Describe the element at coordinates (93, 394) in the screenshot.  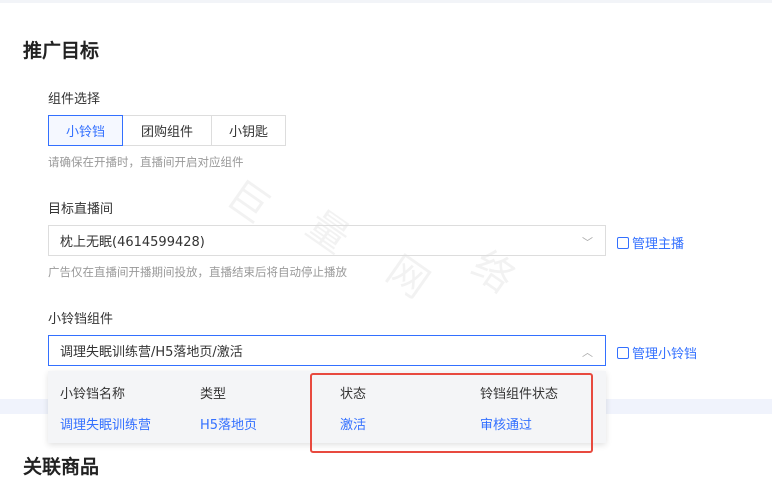
I see `col-header-name: 小铃铛名称` at that location.